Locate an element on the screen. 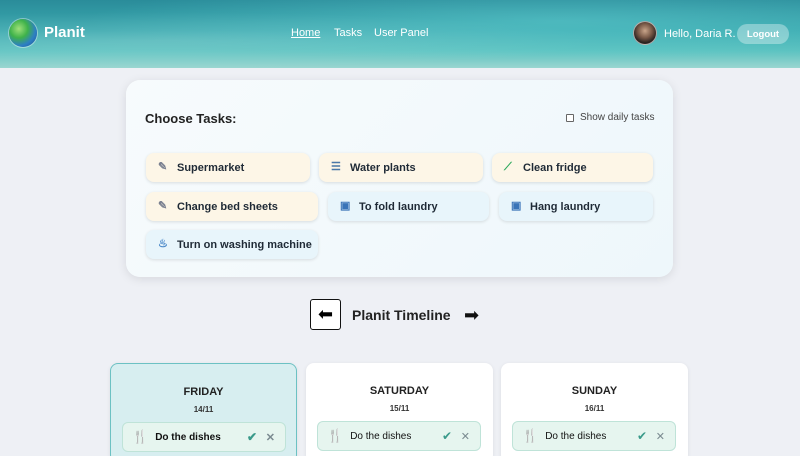 This screenshot has height=456, width=800. nav-tasks-link: Tasks is located at coordinates (348, 33).